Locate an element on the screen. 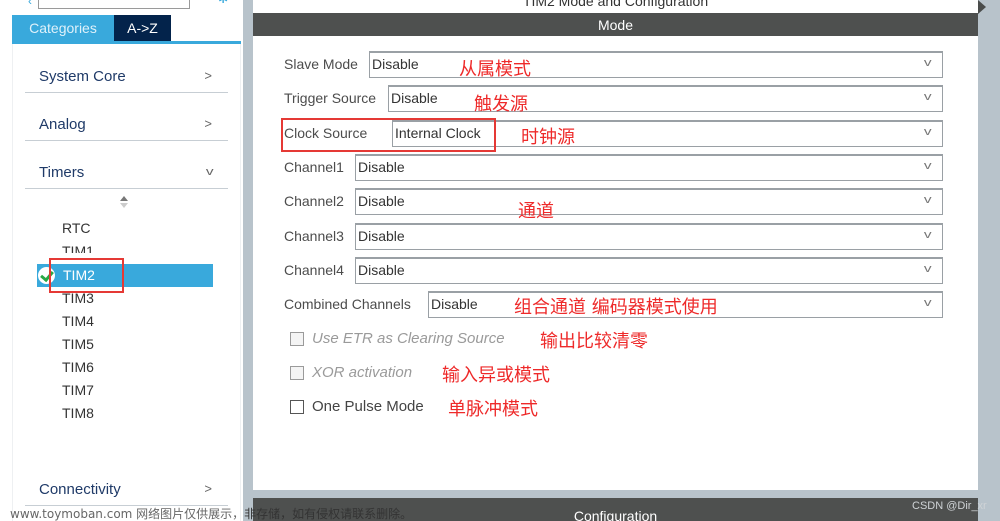 Image resolution: width=1000 pixels, height=521 pixels. search-row: ‹ ✲ is located at coordinates (121, 7).